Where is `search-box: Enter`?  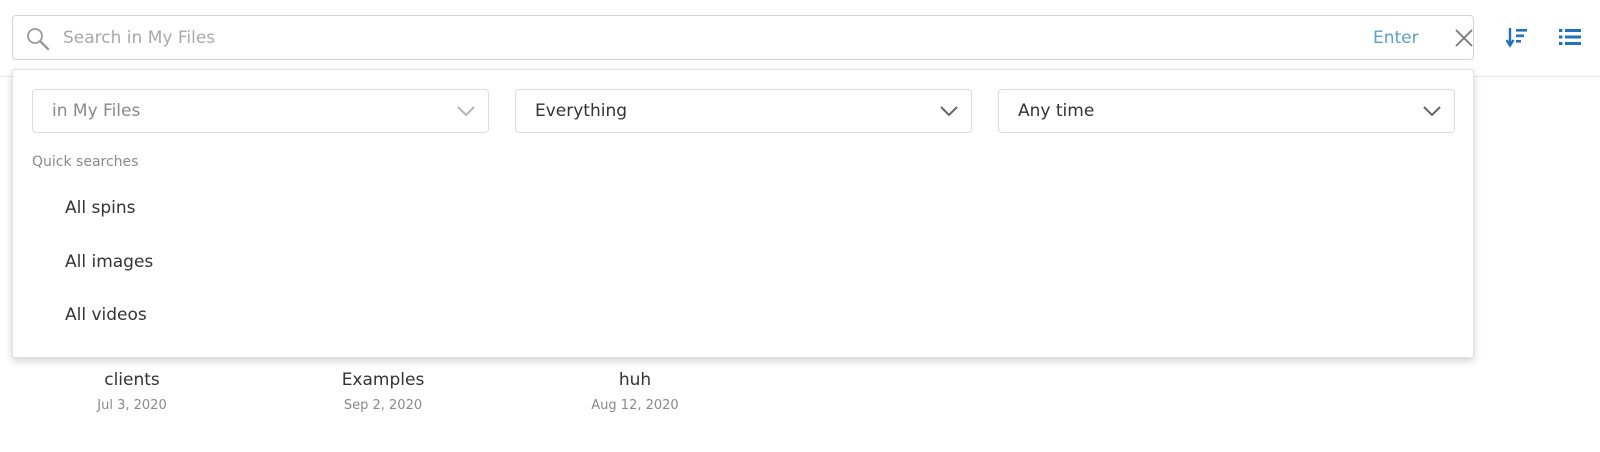 search-box: Enter is located at coordinates (743, 37).